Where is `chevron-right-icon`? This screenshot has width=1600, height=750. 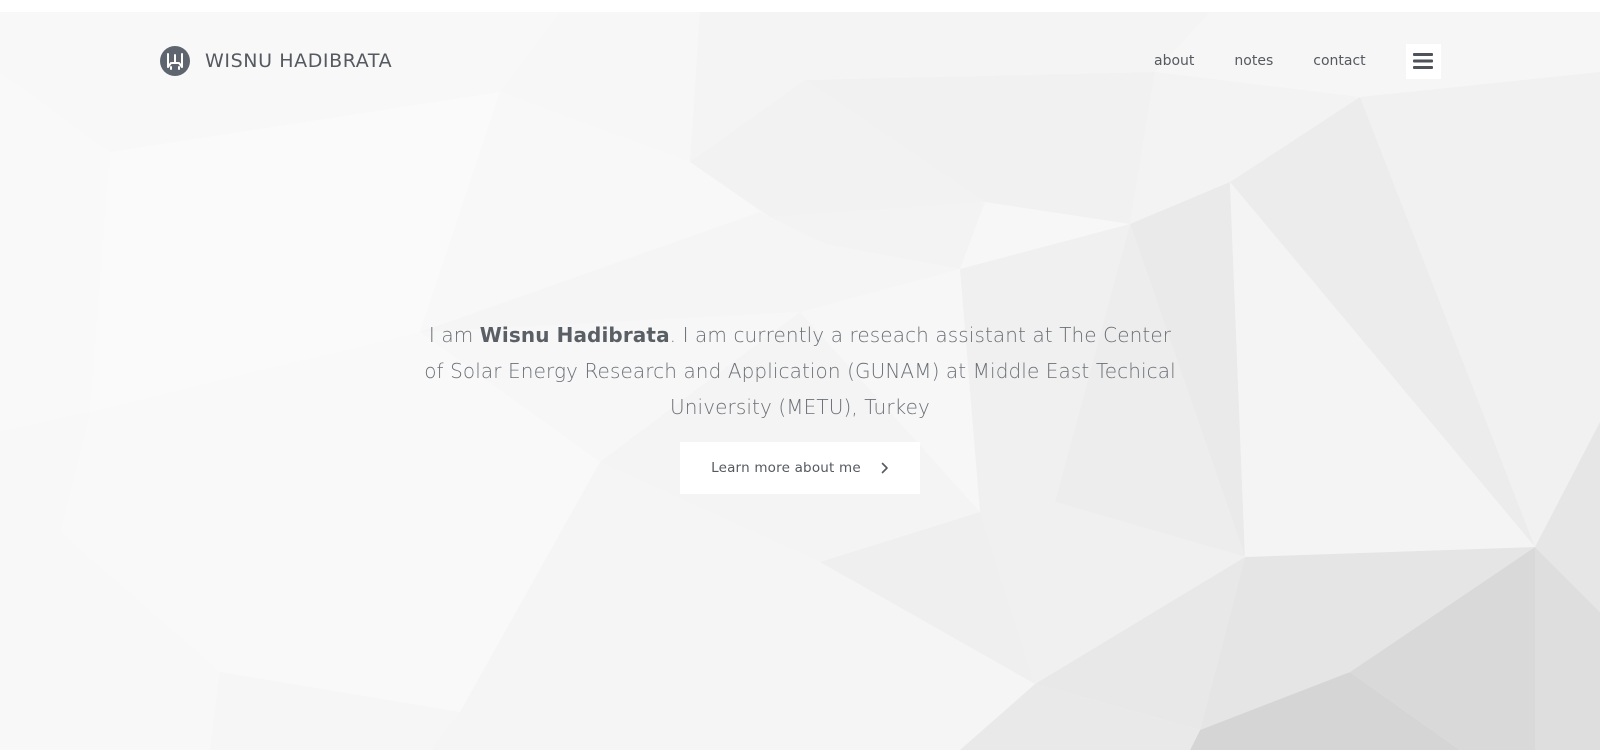 chevron-right-icon is located at coordinates (884, 468).